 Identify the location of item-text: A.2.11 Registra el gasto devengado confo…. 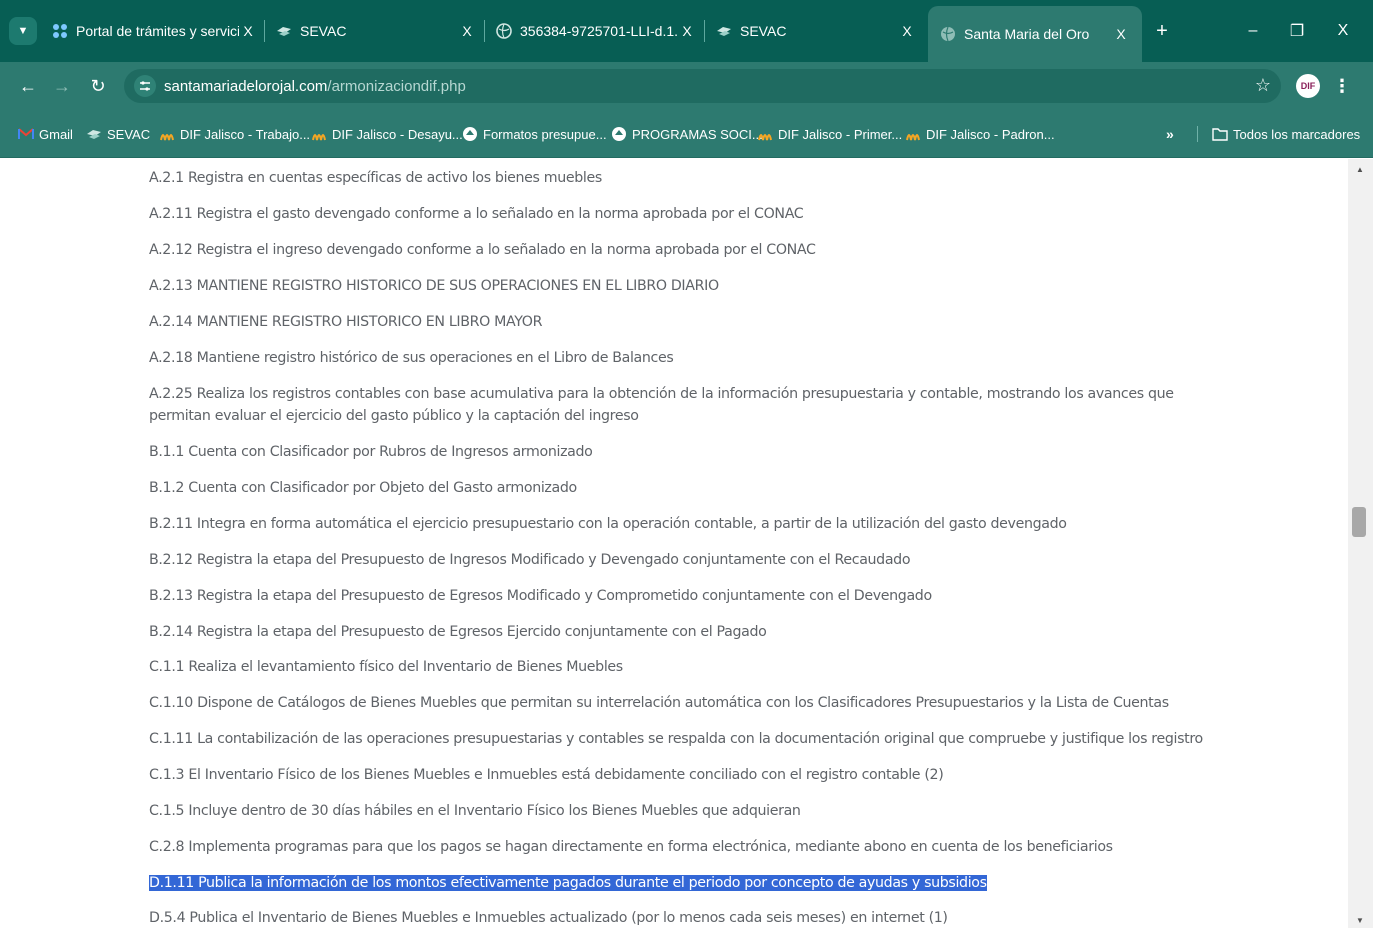
(476, 214).